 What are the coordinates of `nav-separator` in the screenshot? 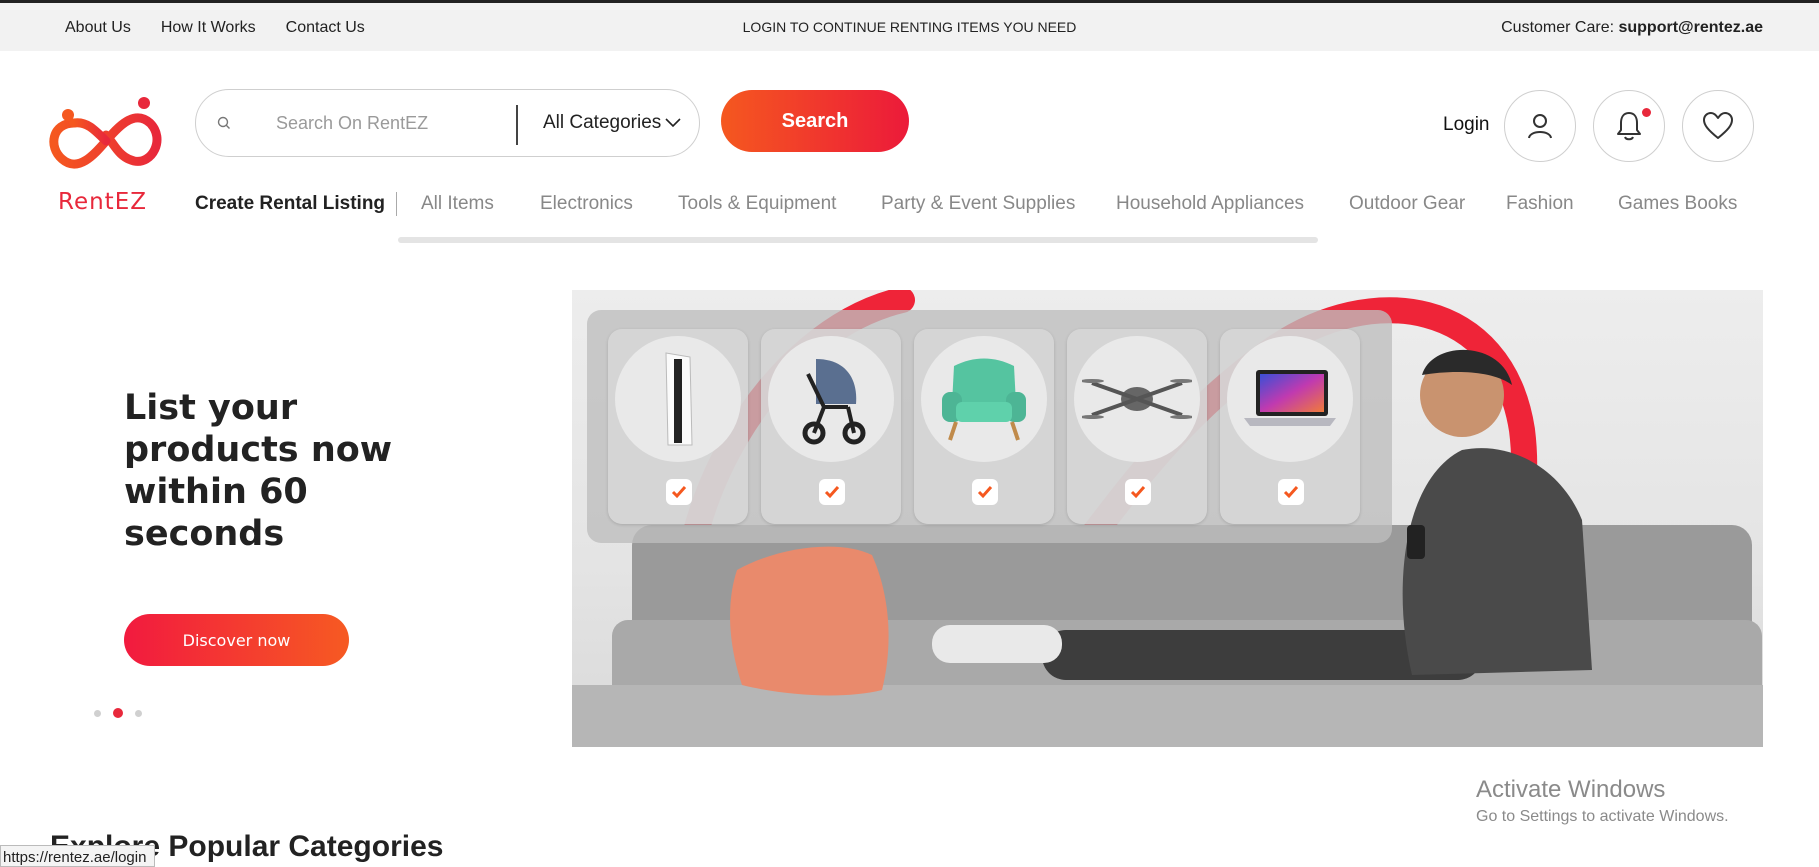 It's located at (396, 204).